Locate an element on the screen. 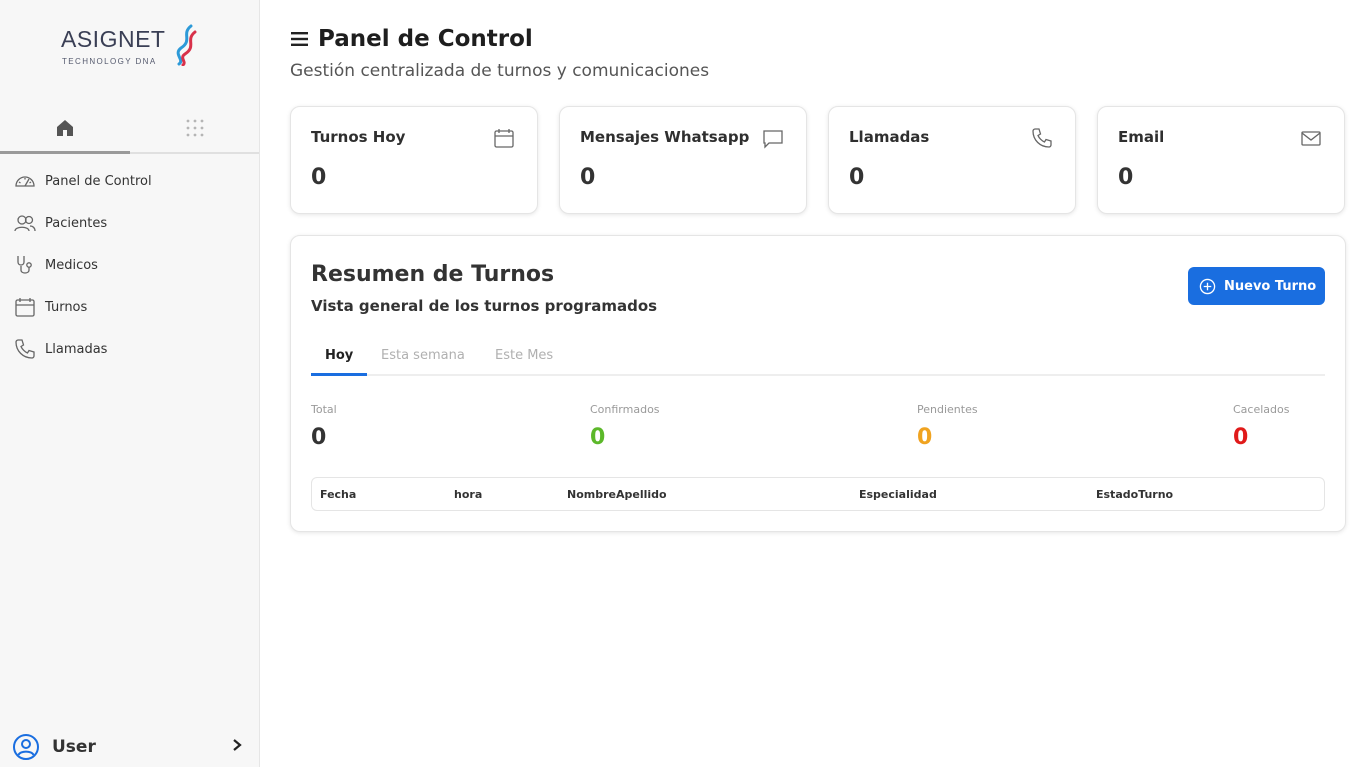 This screenshot has width=1365, height=767. stat-card-email: Email 0 is located at coordinates (1221, 160).